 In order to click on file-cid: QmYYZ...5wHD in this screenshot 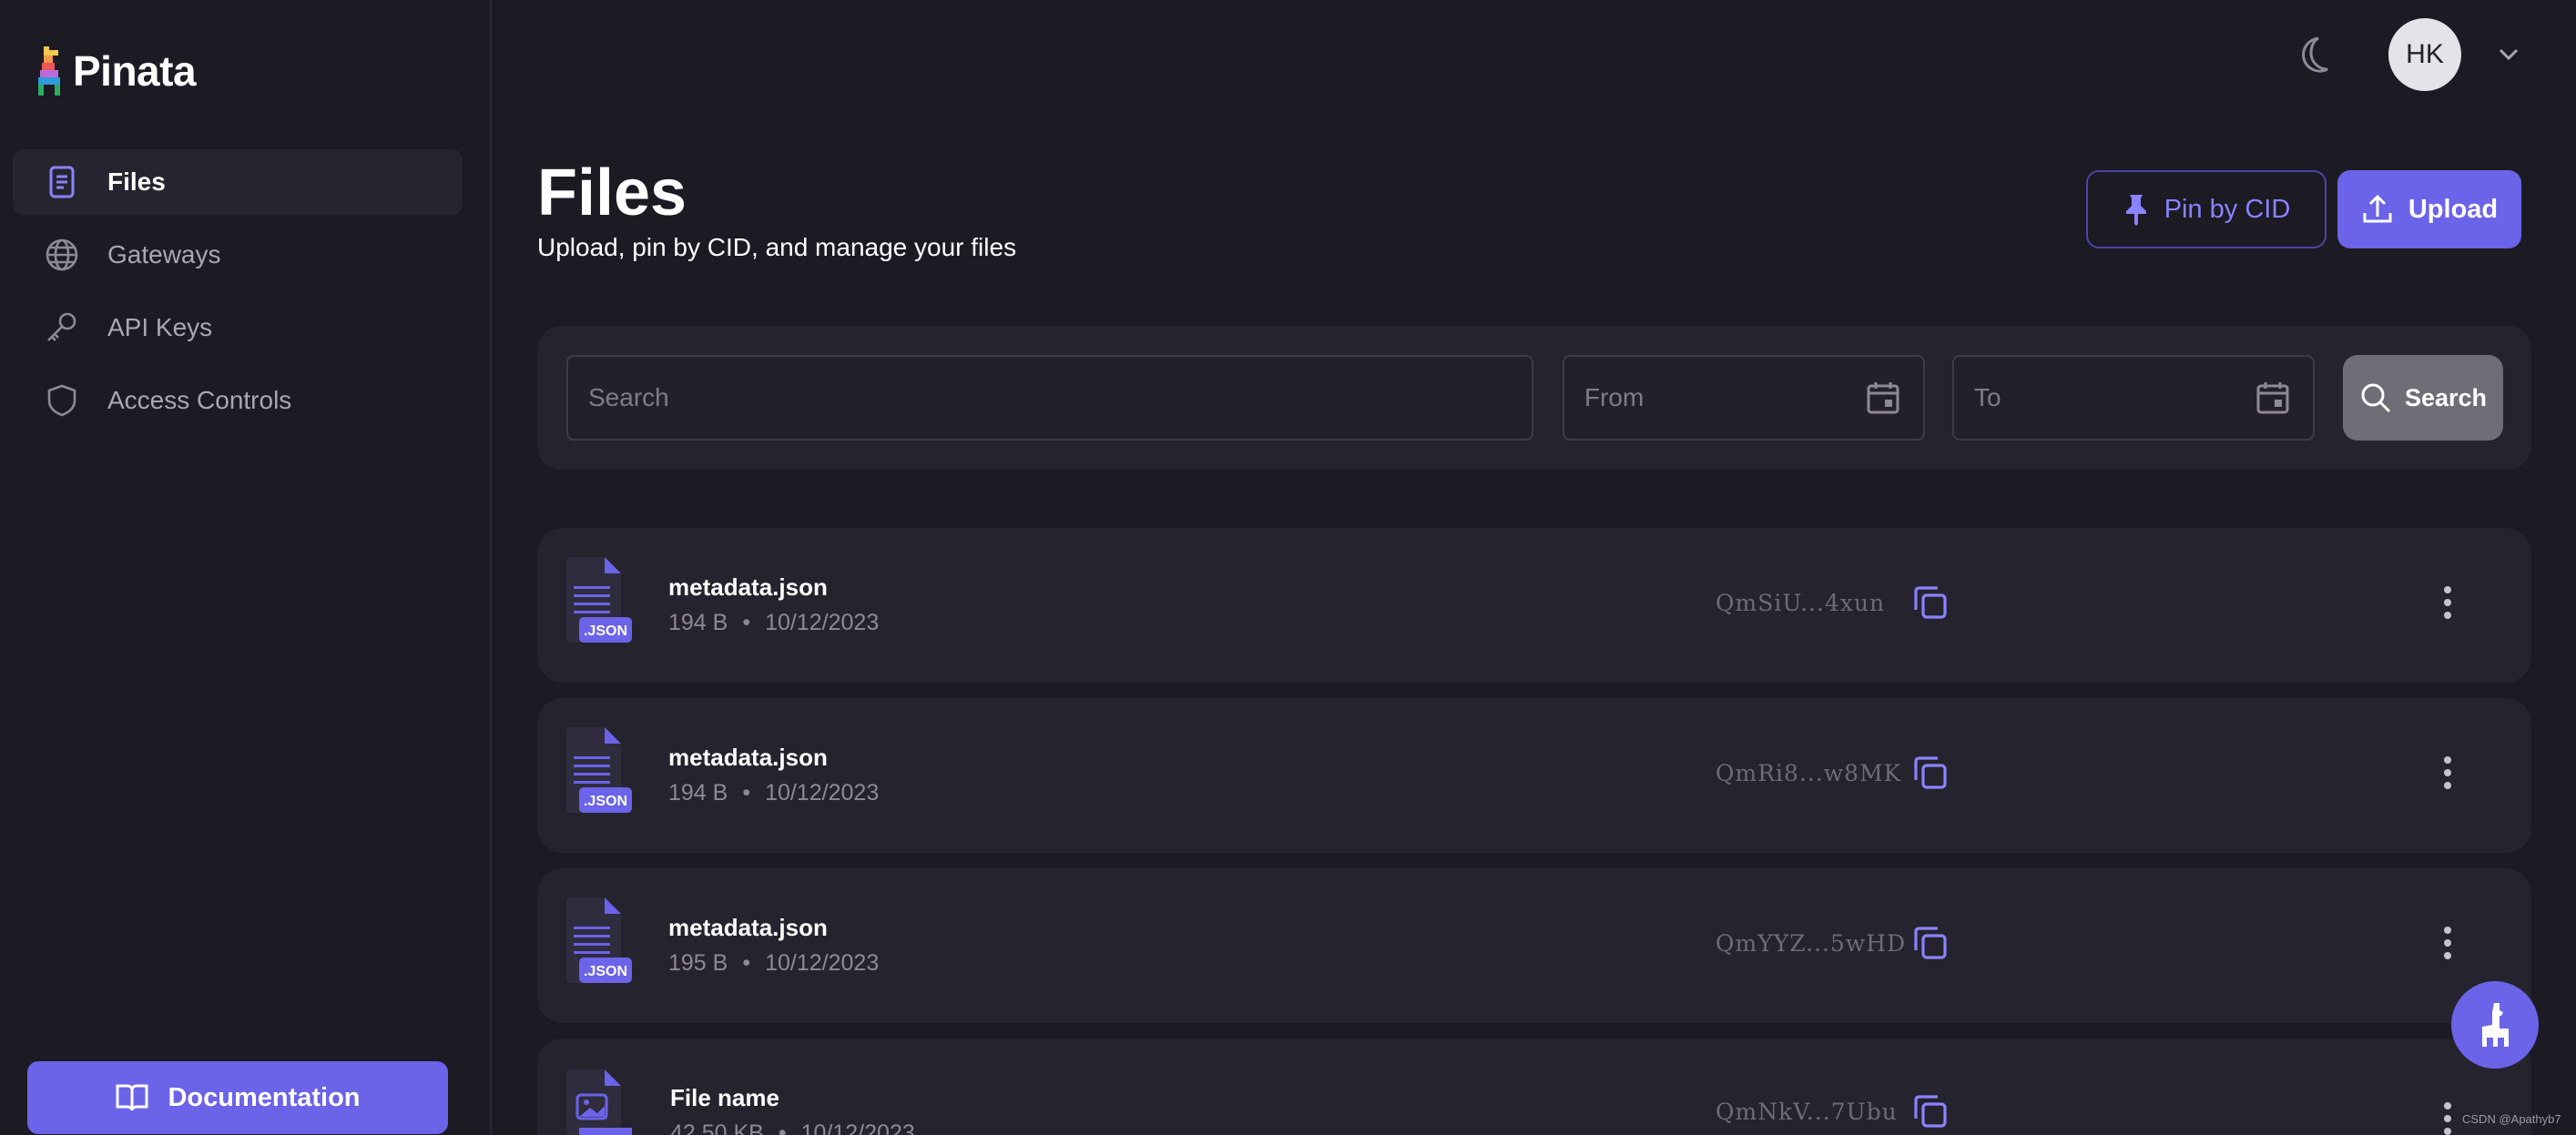, I will do `click(1811, 943)`.